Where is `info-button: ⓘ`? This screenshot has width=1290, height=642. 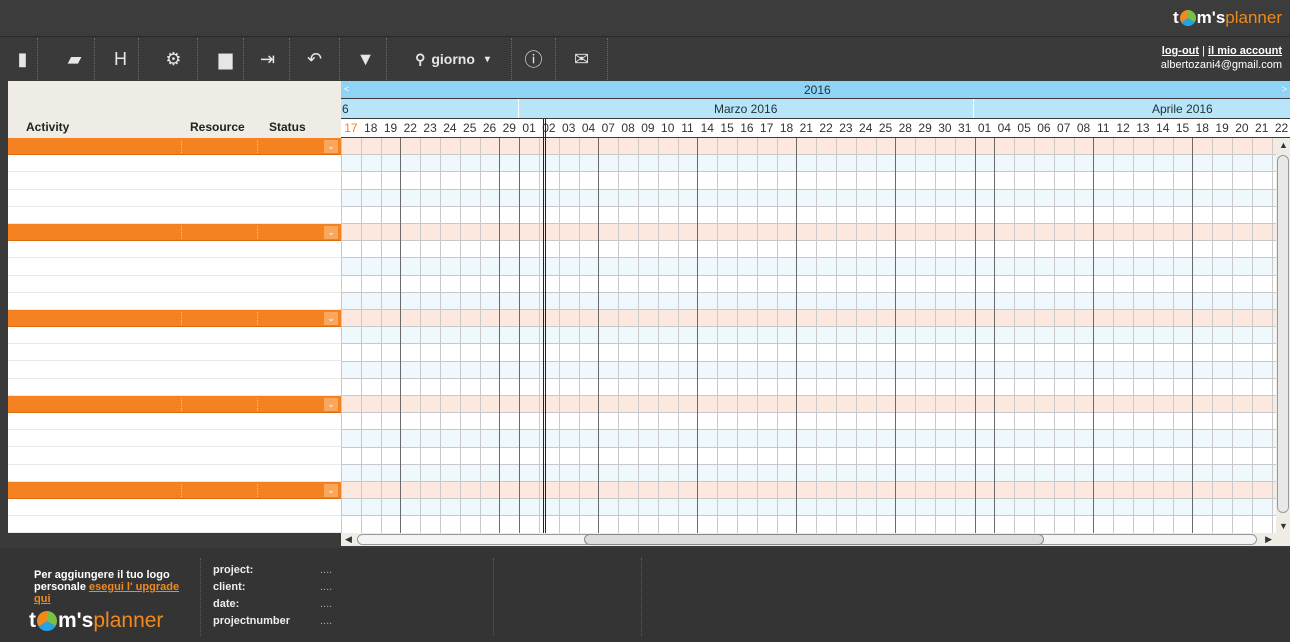 info-button: ⓘ is located at coordinates (534, 59).